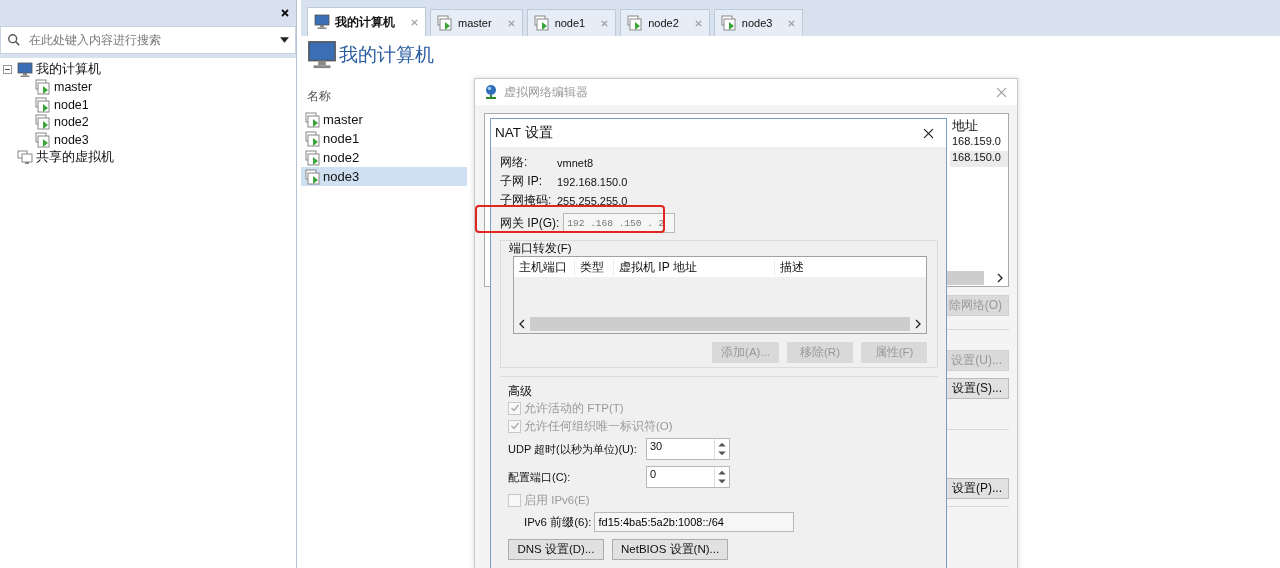  Describe the element at coordinates (541, 248) in the screenshot. I see `group-title: 端口转发(F)` at that location.